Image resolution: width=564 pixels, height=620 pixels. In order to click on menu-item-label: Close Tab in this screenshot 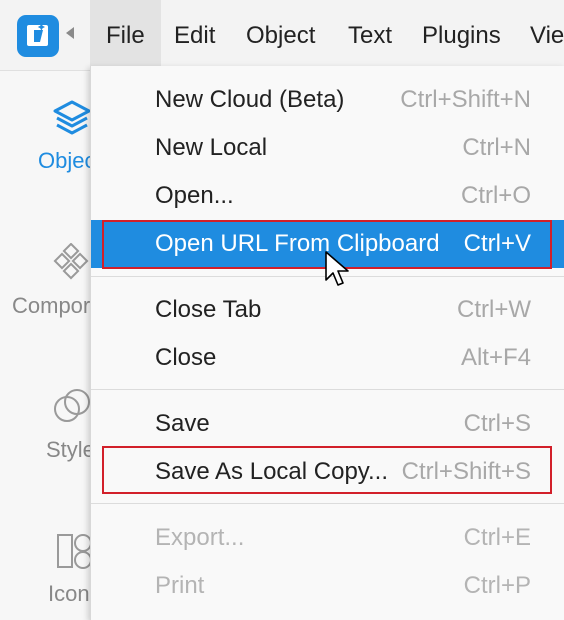, I will do `click(208, 309)`.